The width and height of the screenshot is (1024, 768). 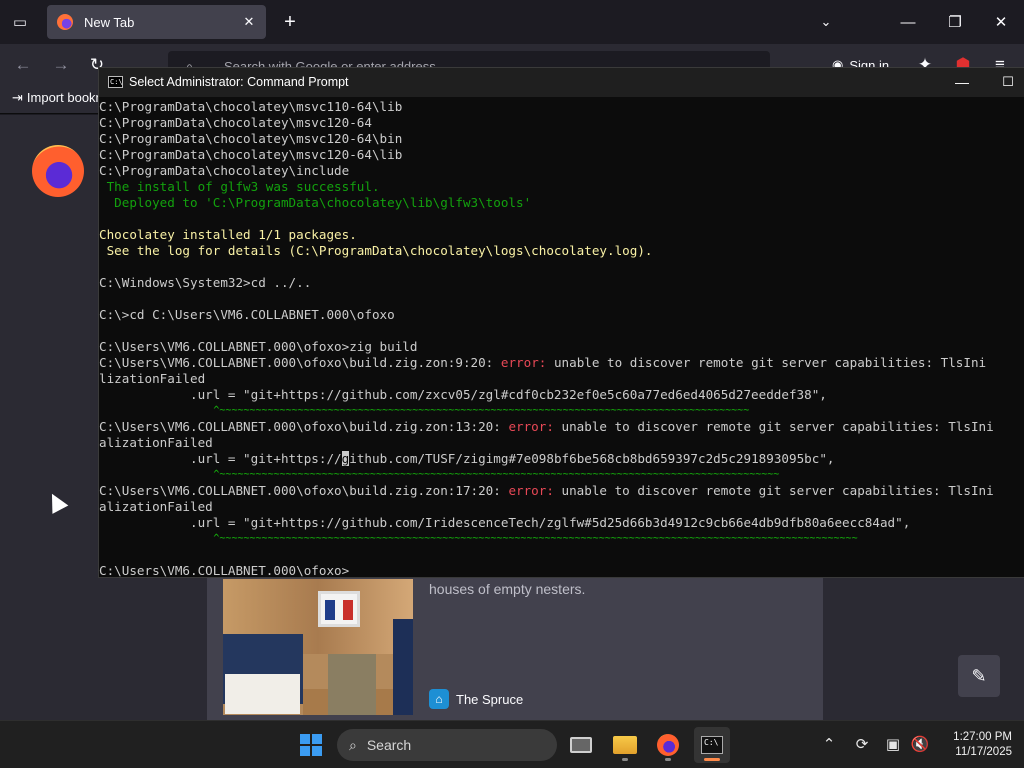 I want to click on story-source: ⌂ The Spruce, so click(x=476, y=699).